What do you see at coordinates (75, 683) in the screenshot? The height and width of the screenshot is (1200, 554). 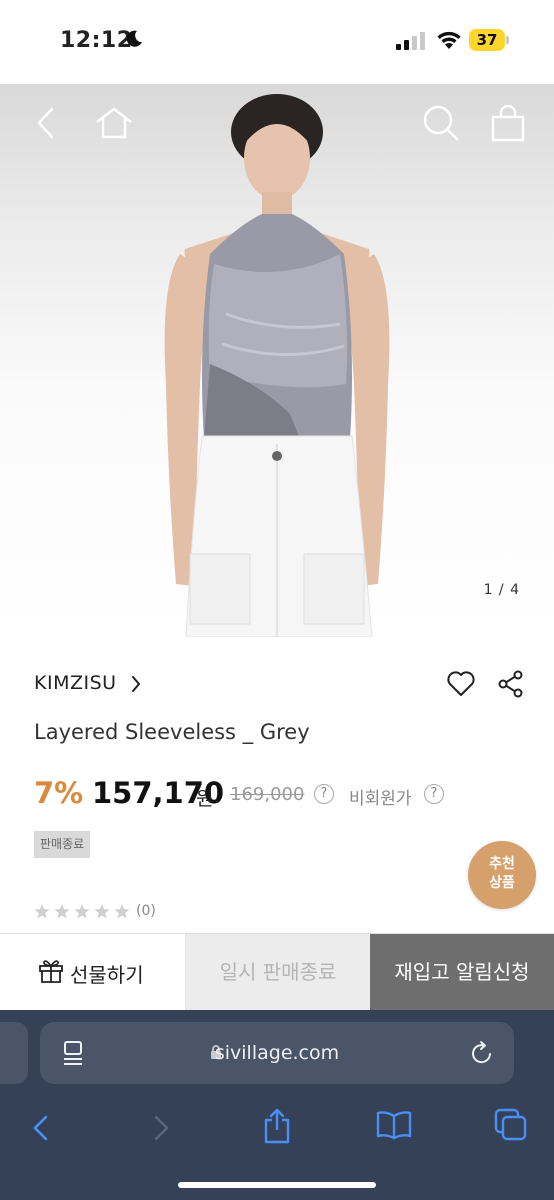 I see `brand-link: KIMZISU` at bounding box center [75, 683].